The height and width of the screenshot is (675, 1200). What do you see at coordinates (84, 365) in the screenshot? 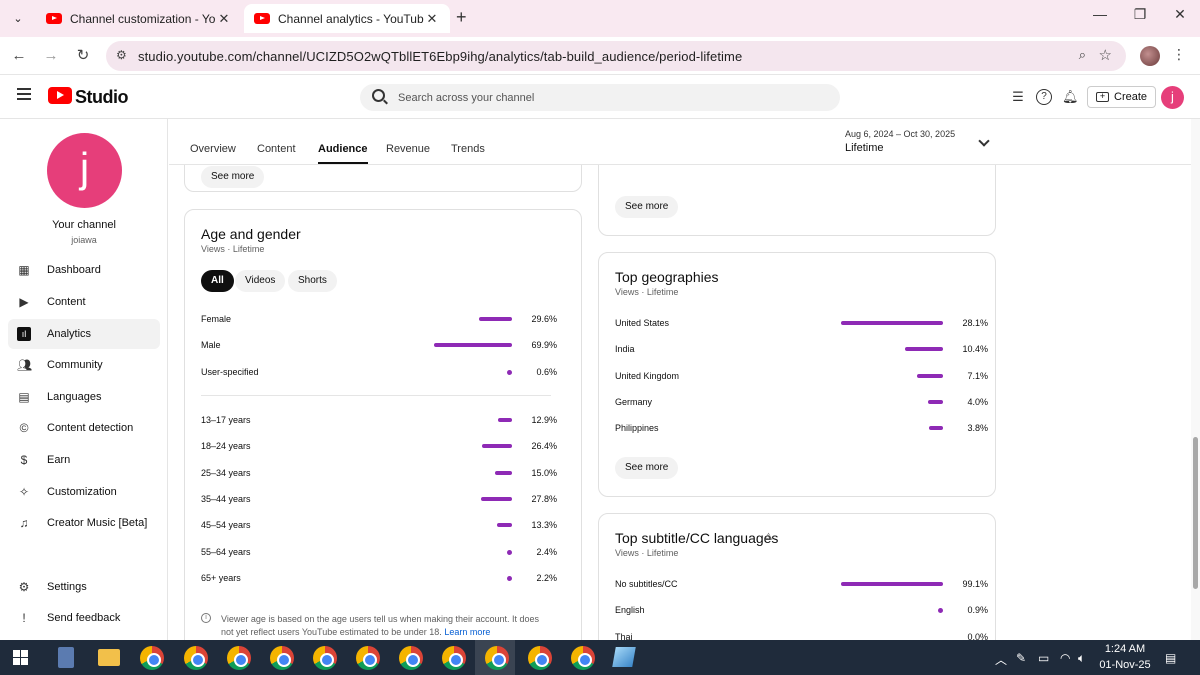
I see `sidebar-item-community: 👥︎ Community` at bounding box center [84, 365].